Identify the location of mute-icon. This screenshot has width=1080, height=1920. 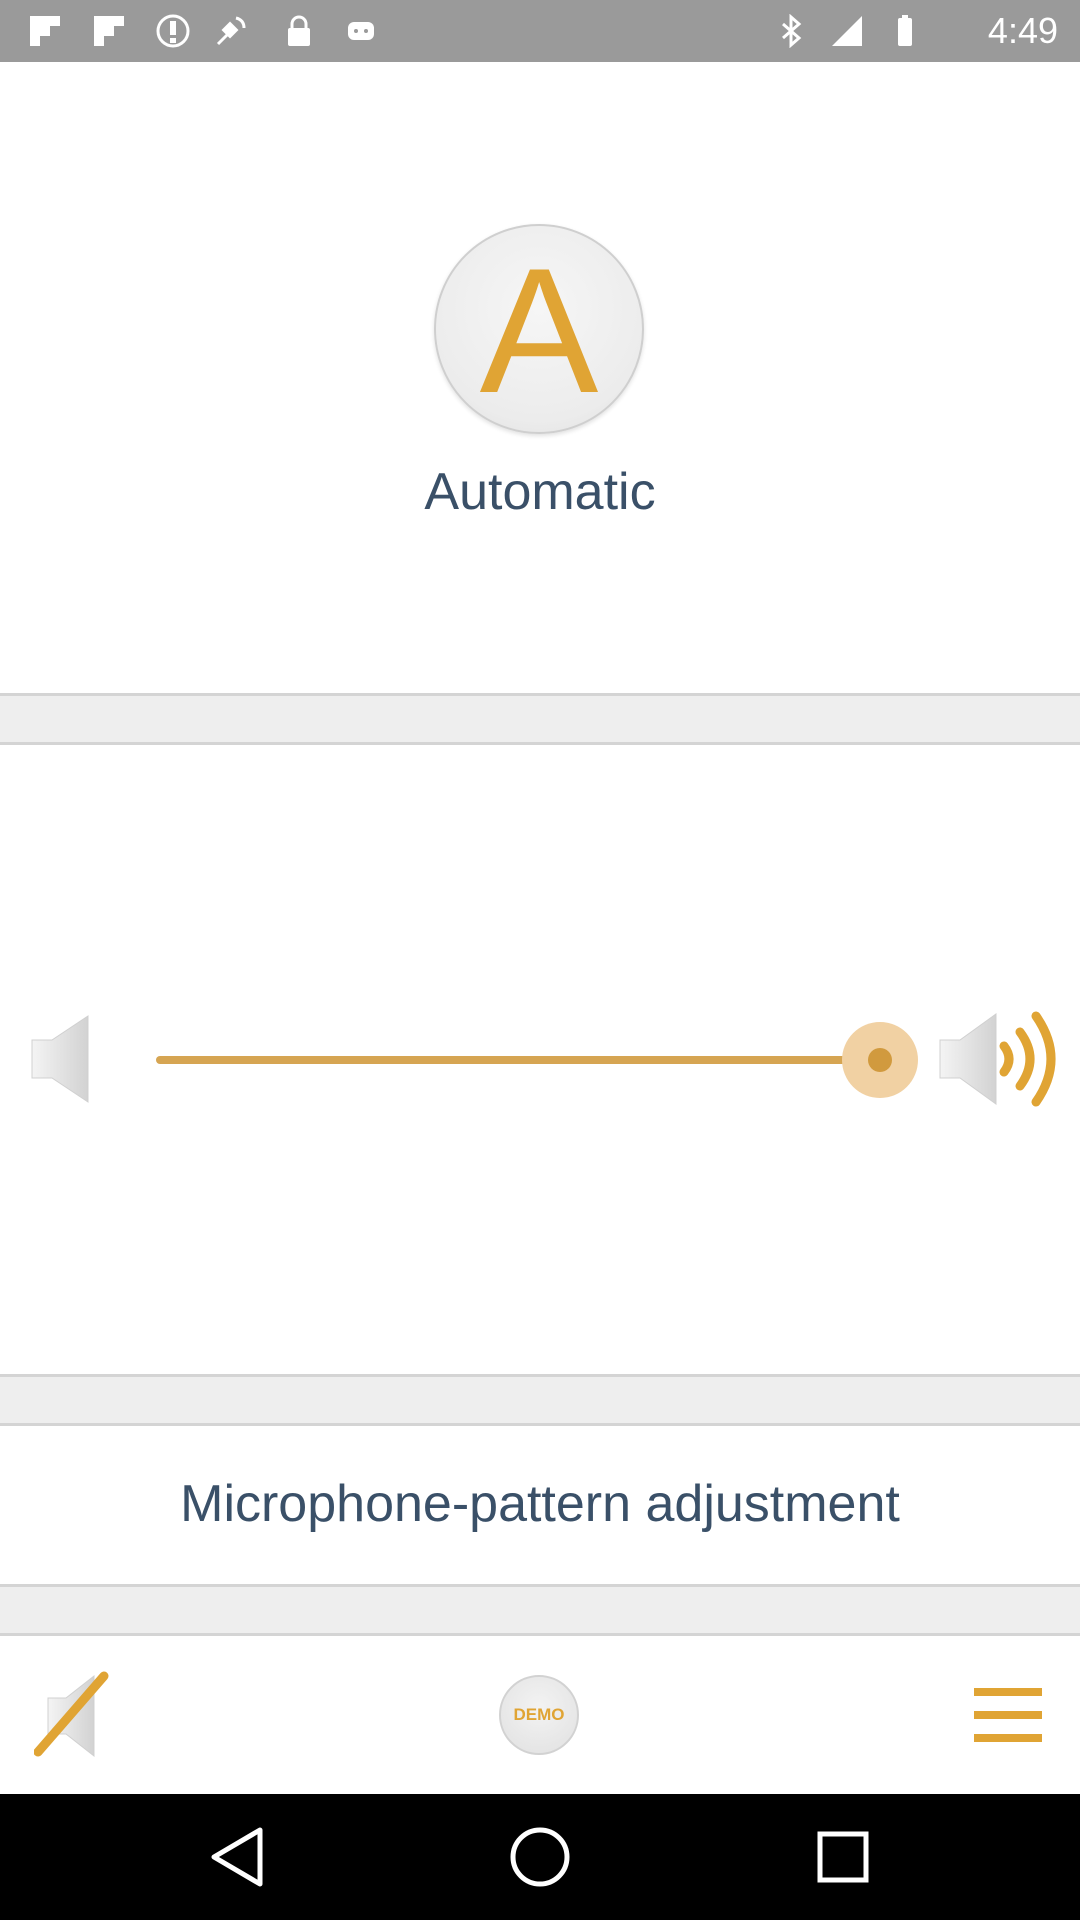
(72, 1715).